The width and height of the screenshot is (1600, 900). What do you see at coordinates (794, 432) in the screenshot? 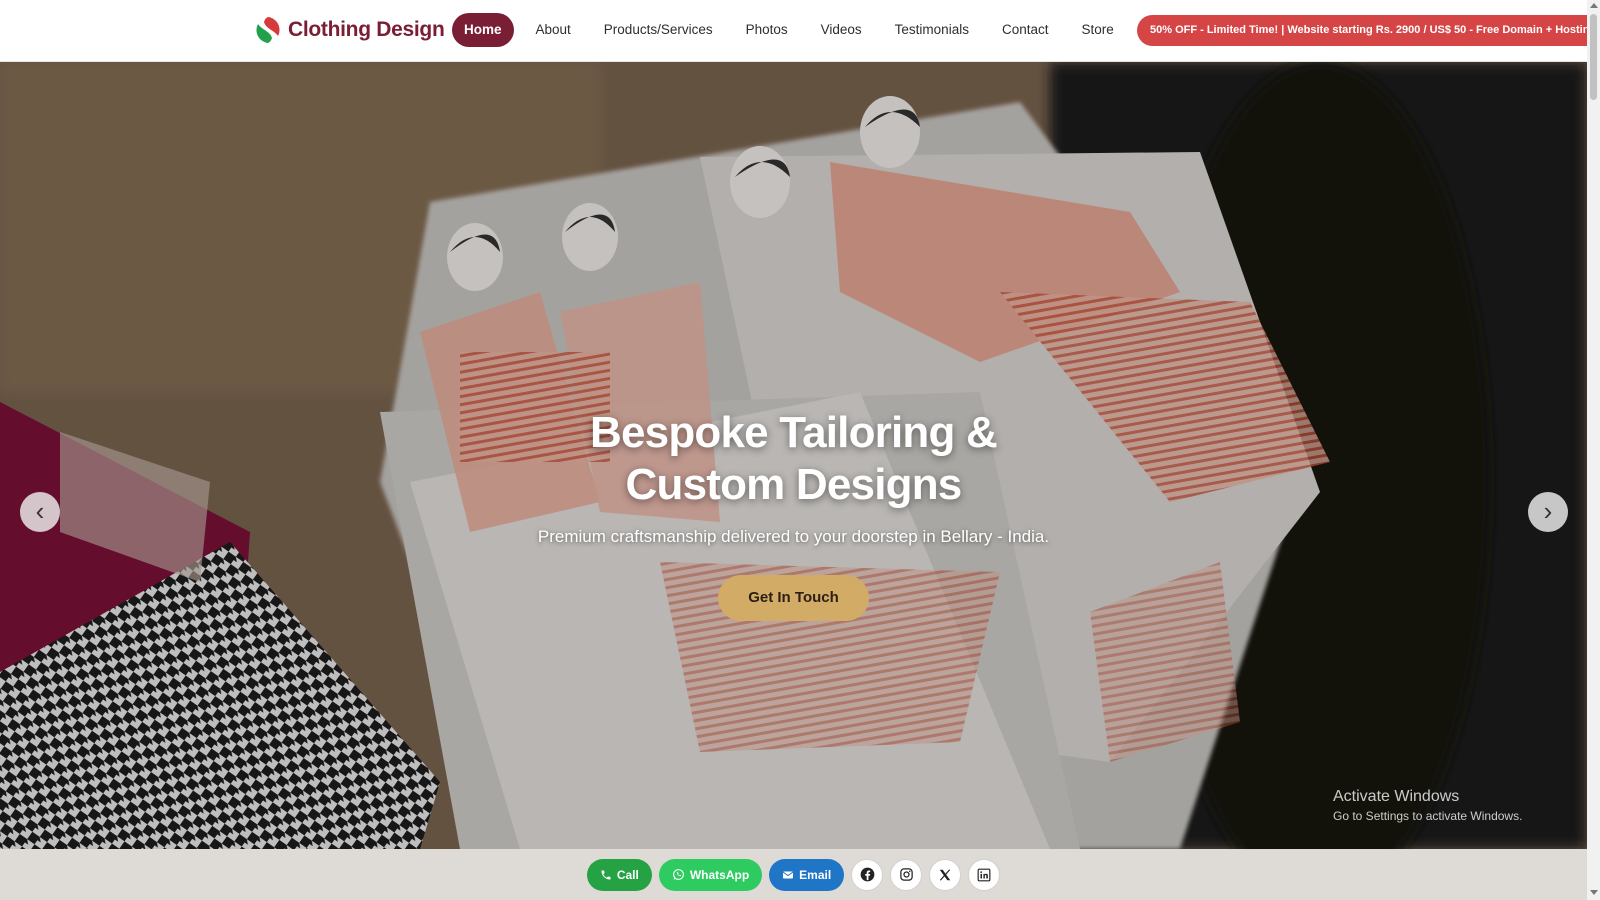
I see `hero-title-line-1: Bespoke Tailoring &` at bounding box center [794, 432].